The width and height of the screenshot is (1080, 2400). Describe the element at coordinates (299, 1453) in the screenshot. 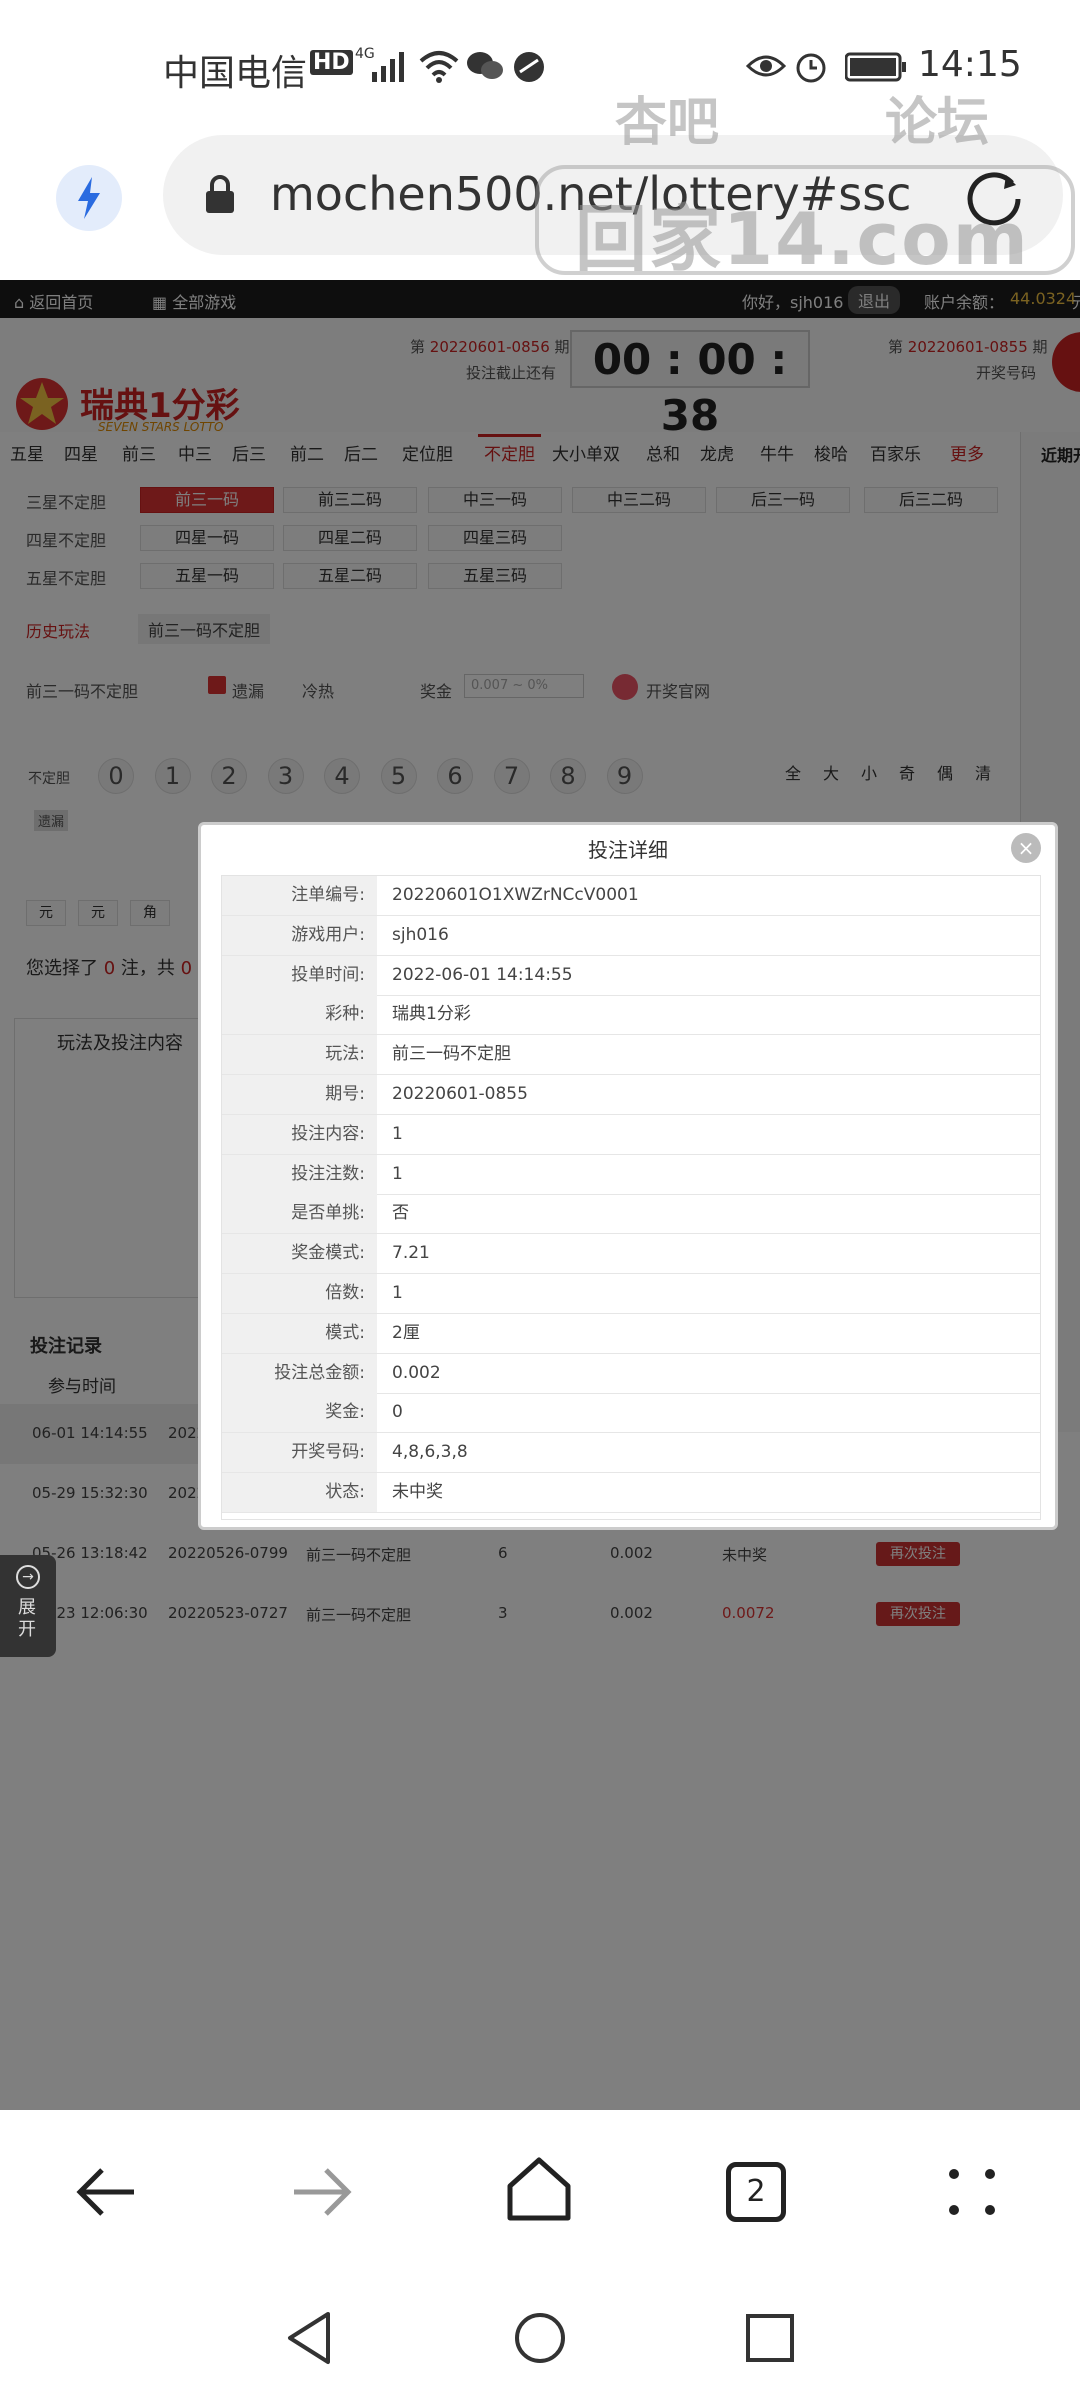

I see `detail-key: 开奖号码:` at that location.